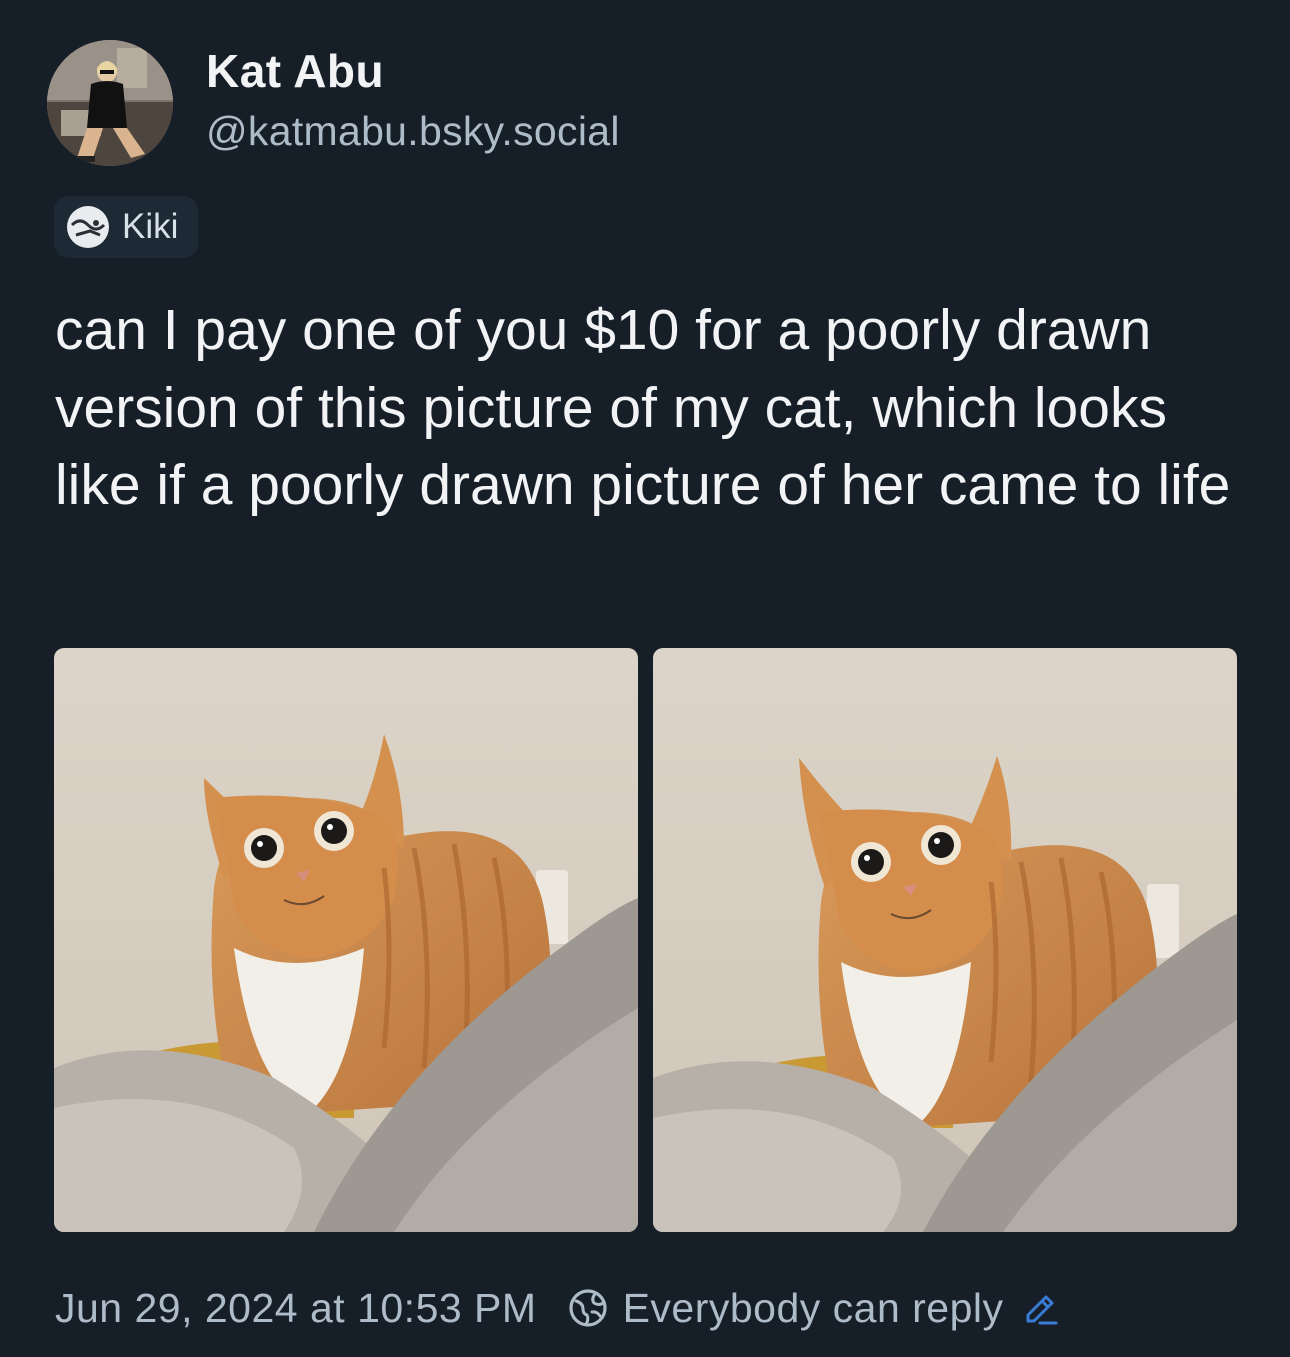 The image size is (1290, 1357). What do you see at coordinates (88, 227) in the screenshot?
I see `kiki-avatar-icon` at bounding box center [88, 227].